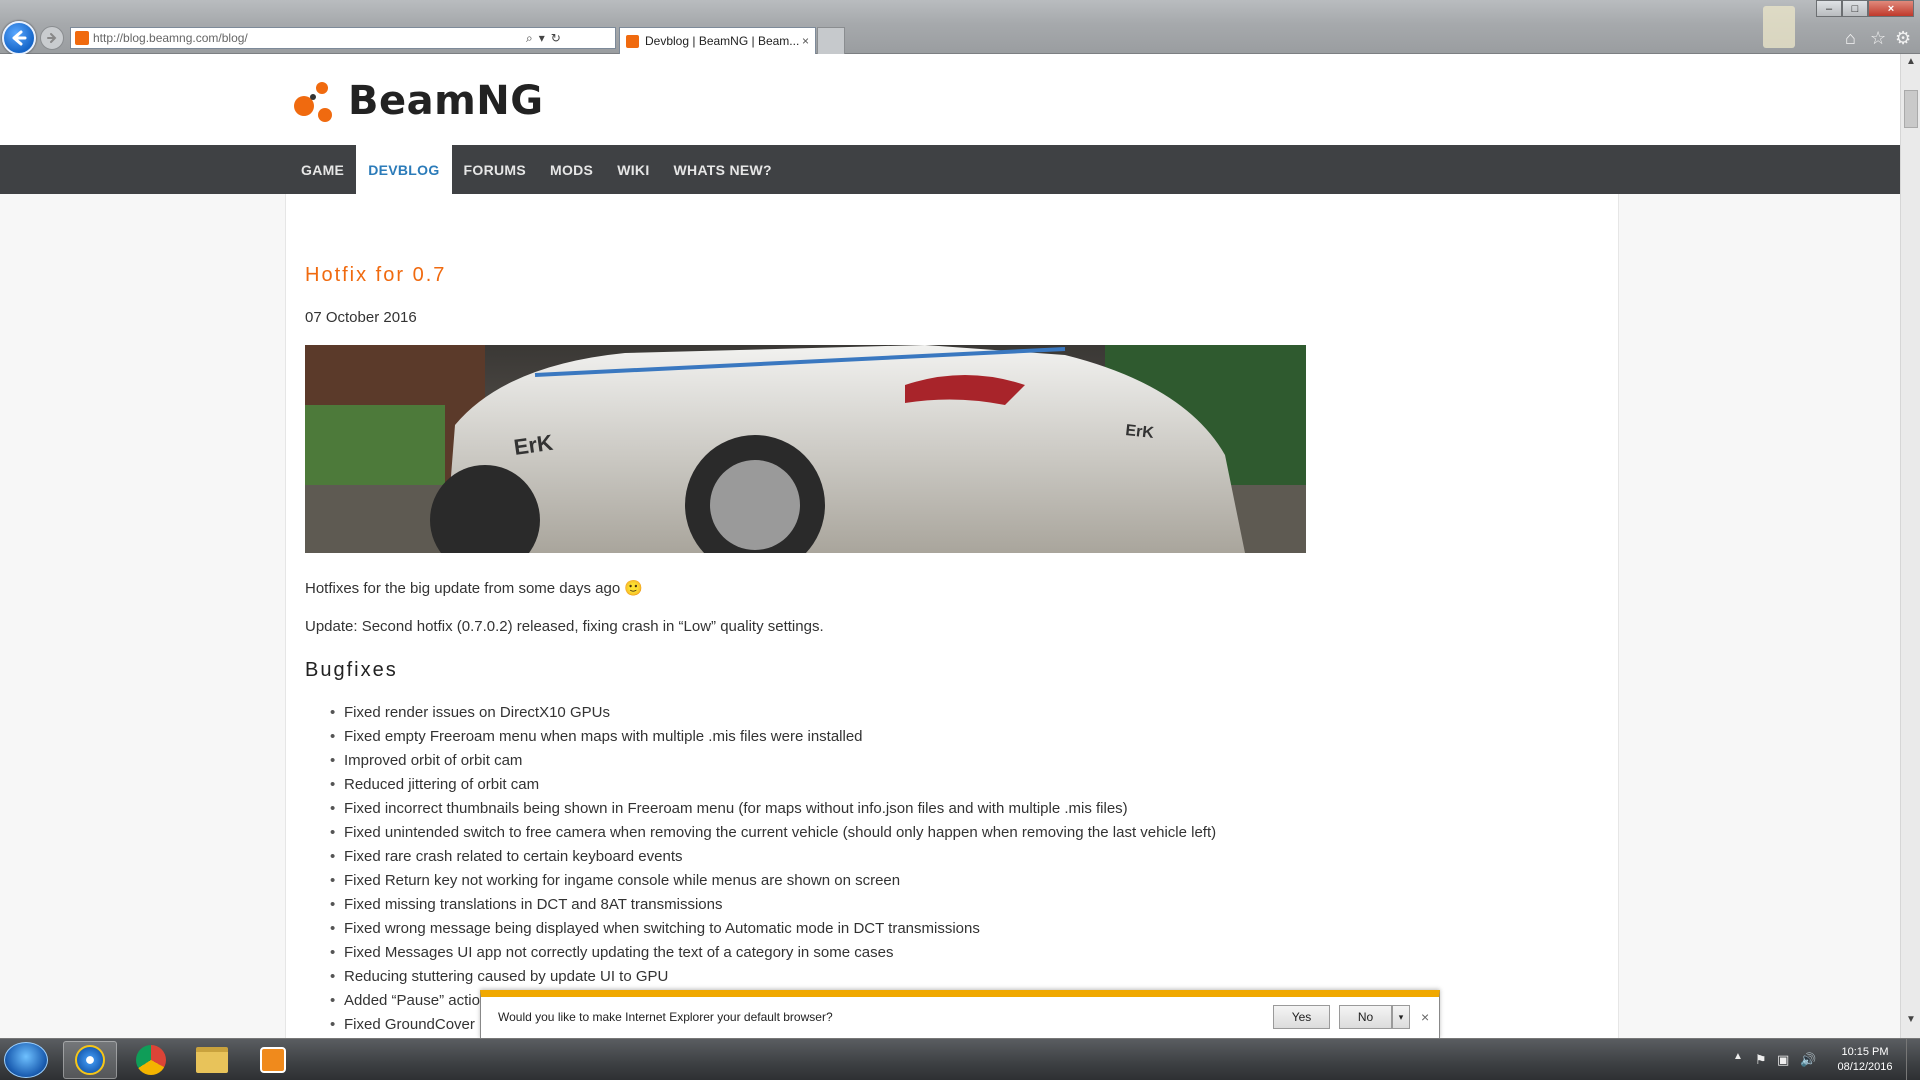  What do you see at coordinates (831, 40) in the screenshot?
I see `new-tab-button` at bounding box center [831, 40].